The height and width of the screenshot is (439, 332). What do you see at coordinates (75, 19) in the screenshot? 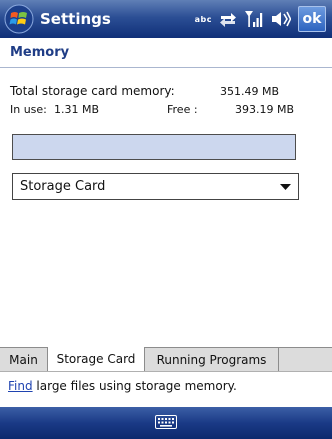
I see `app-title: Settings` at bounding box center [75, 19].